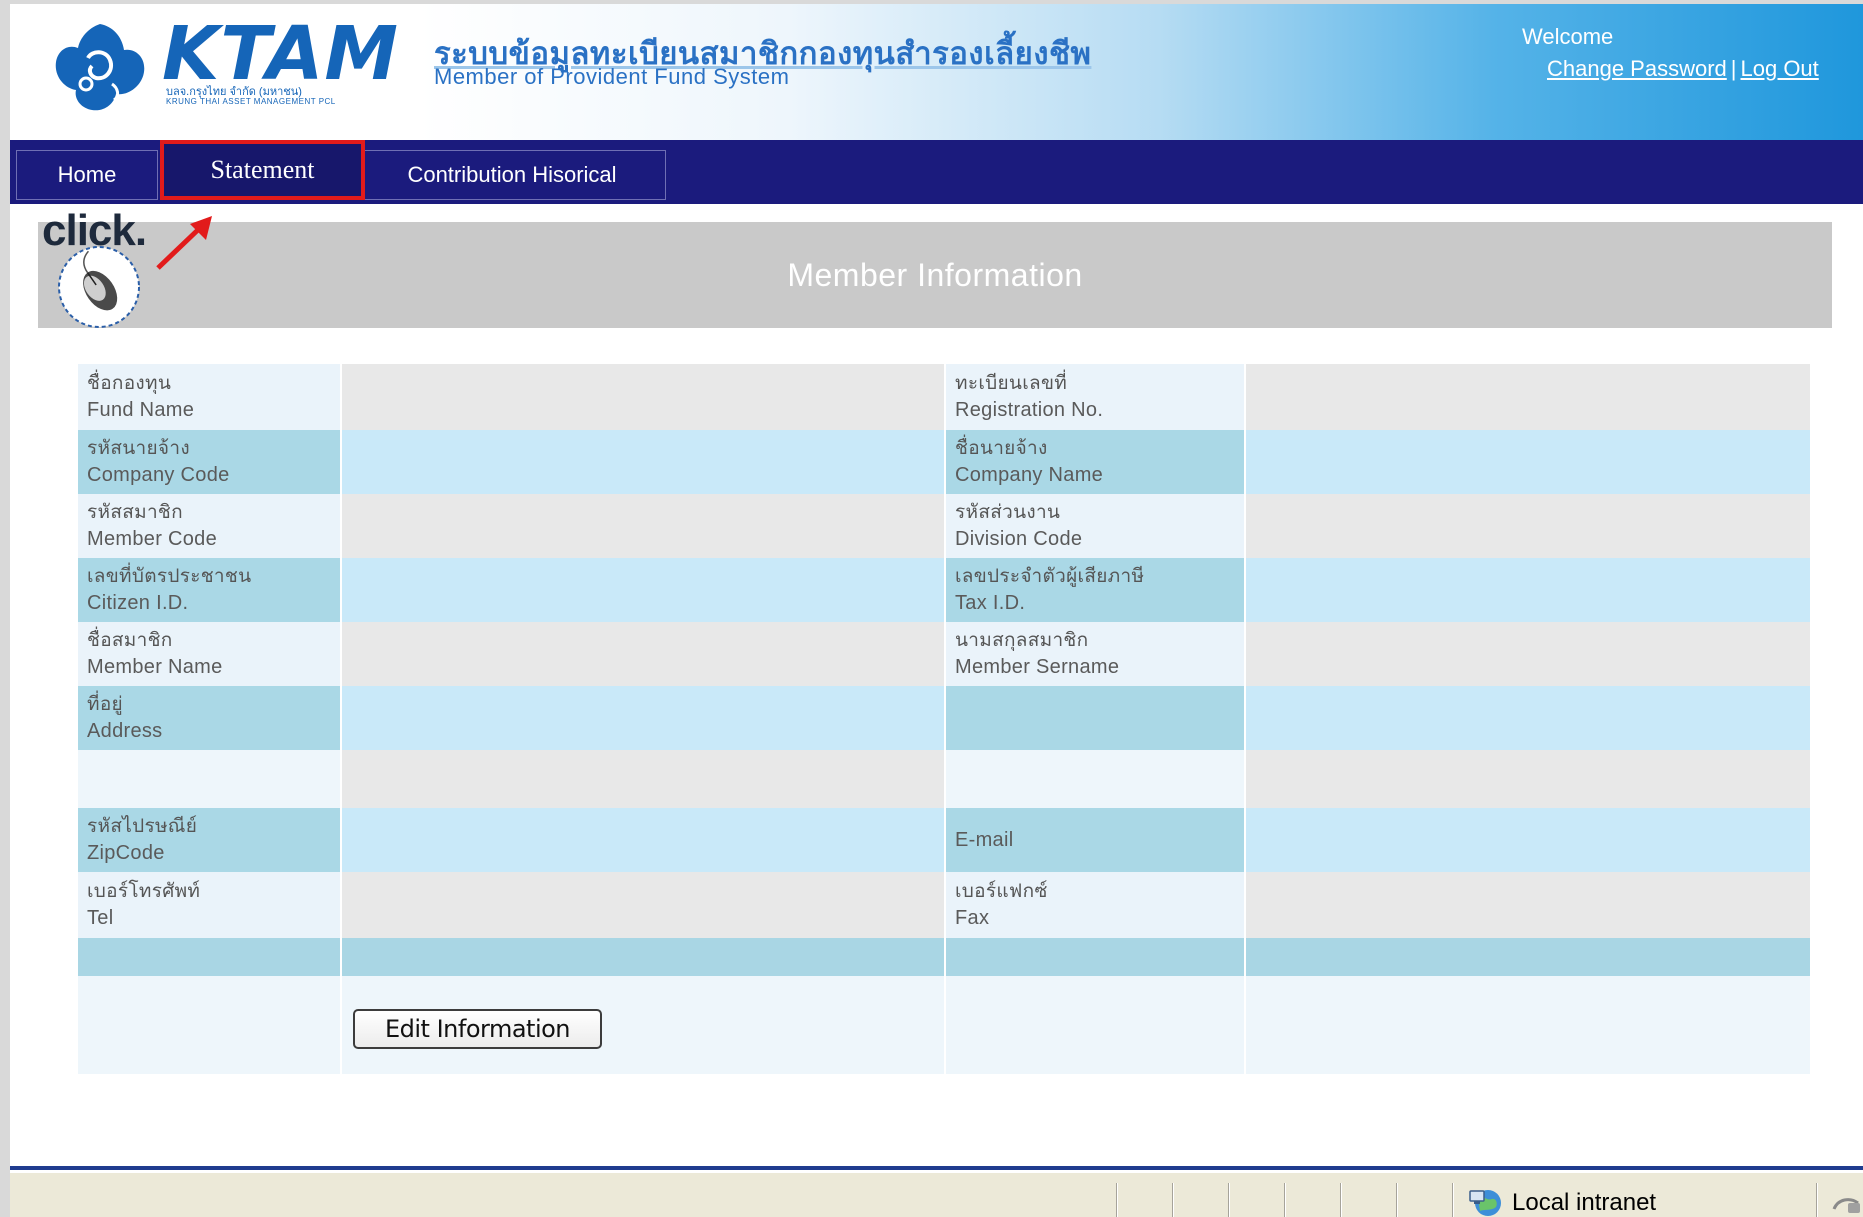 The height and width of the screenshot is (1217, 1863). Describe the element at coordinates (643, 526) in the screenshot. I see `value-member-code` at that location.